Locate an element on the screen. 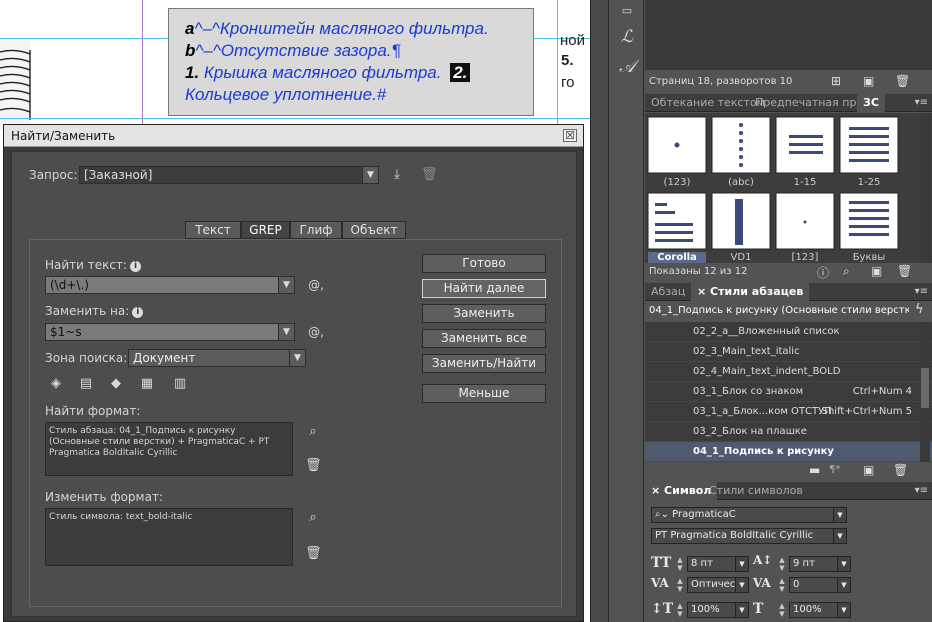  tab-text: Текст is located at coordinates (213, 230).